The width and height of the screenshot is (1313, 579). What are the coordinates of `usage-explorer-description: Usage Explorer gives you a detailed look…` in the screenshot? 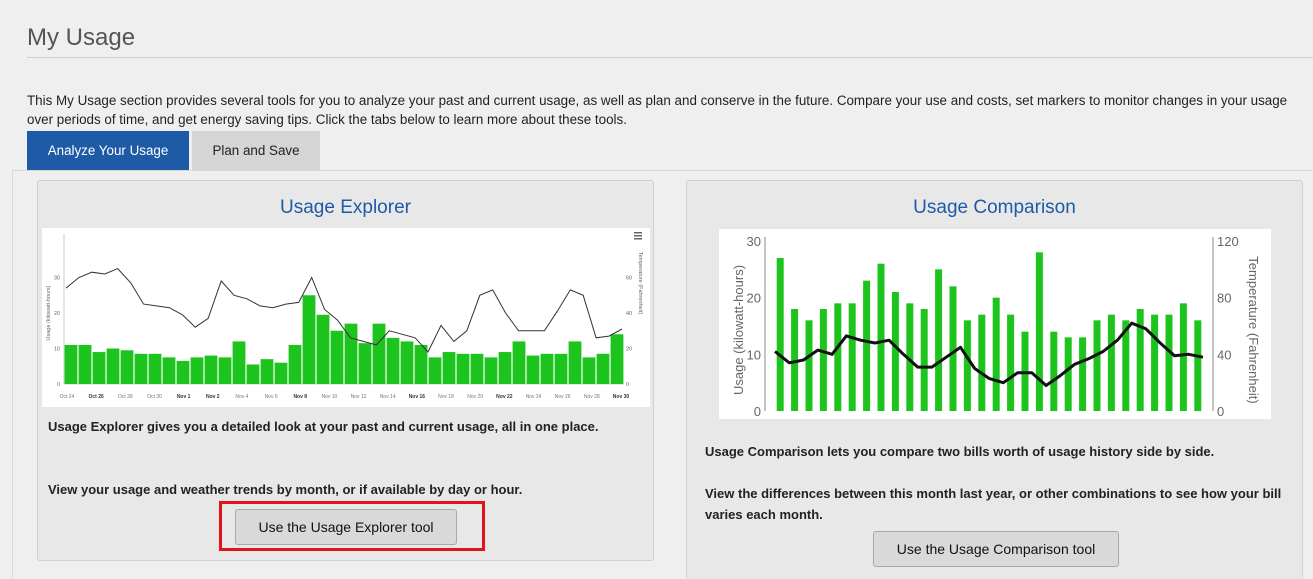 It's located at (323, 426).